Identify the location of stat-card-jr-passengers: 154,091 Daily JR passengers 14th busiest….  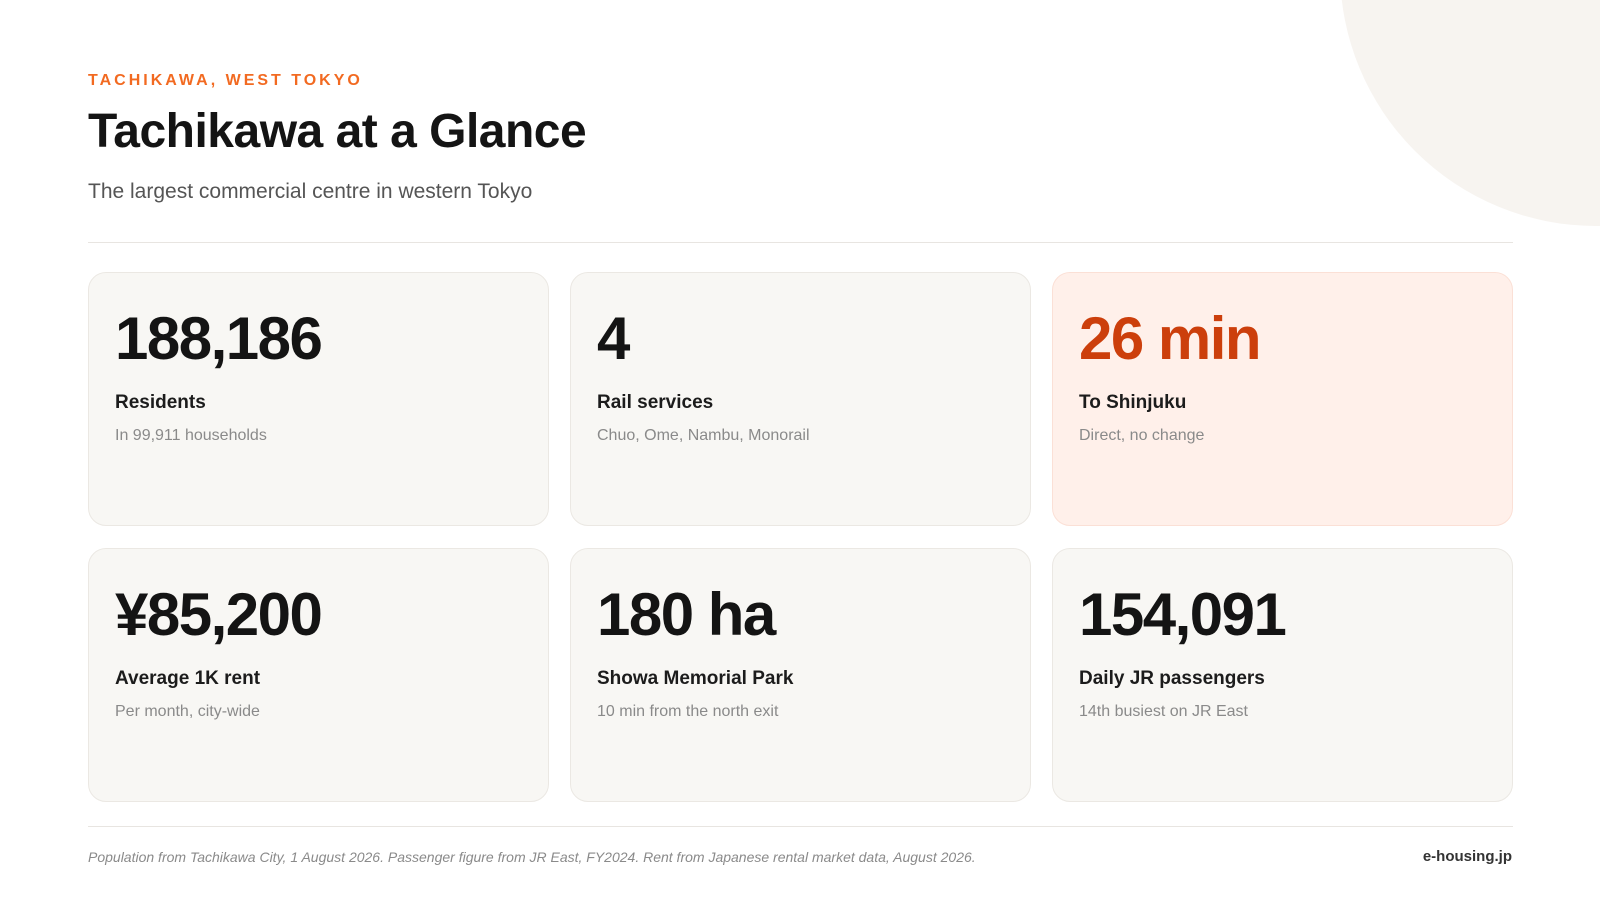
(1282, 675).